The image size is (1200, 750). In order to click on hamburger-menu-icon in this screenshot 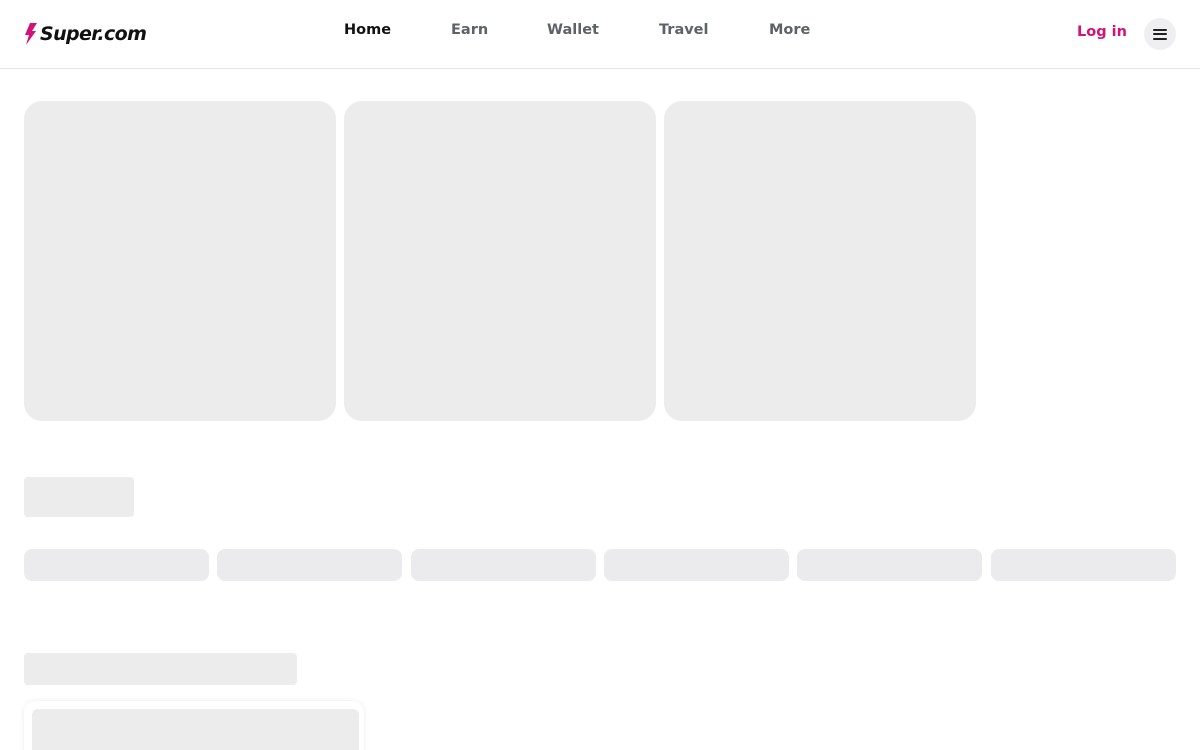, I will do `click(1160, 34)`.